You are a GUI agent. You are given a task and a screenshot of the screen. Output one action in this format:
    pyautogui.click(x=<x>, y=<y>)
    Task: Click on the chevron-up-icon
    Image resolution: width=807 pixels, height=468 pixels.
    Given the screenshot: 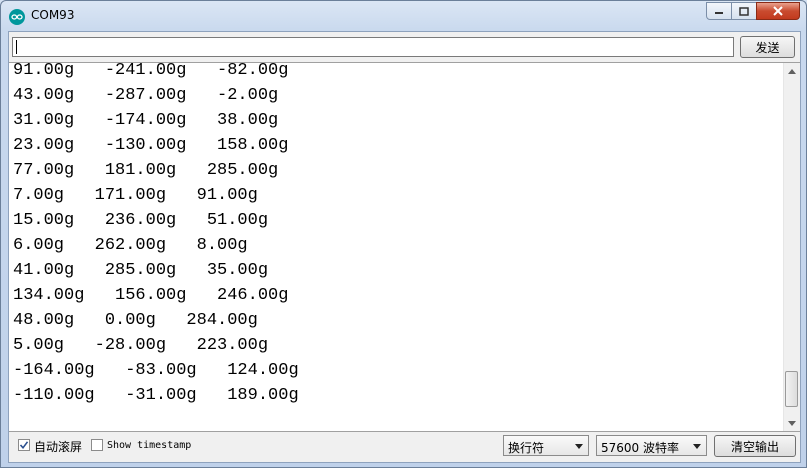 What is the action you would take?
    pyautogui.click(x=792, y=71)
    